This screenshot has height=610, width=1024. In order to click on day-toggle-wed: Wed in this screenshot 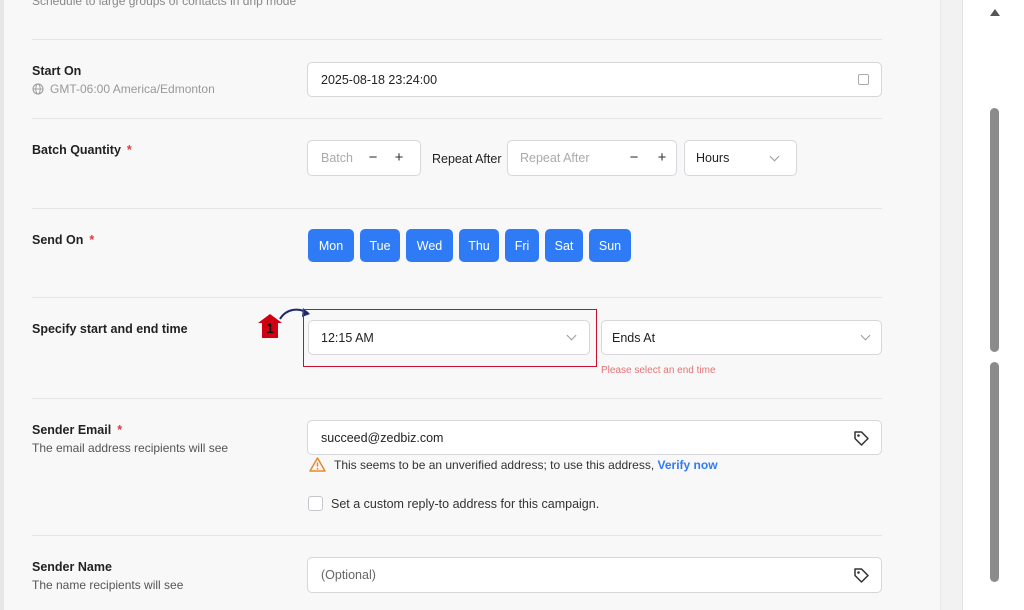, I will do `click(429, 245)`.